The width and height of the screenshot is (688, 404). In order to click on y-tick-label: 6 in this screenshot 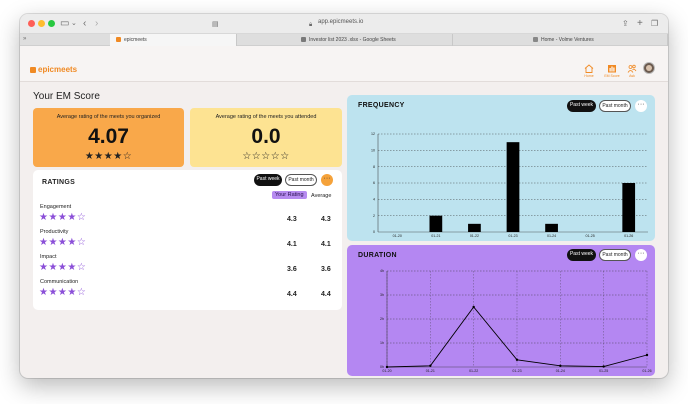, I will do `click(374, 183)`.